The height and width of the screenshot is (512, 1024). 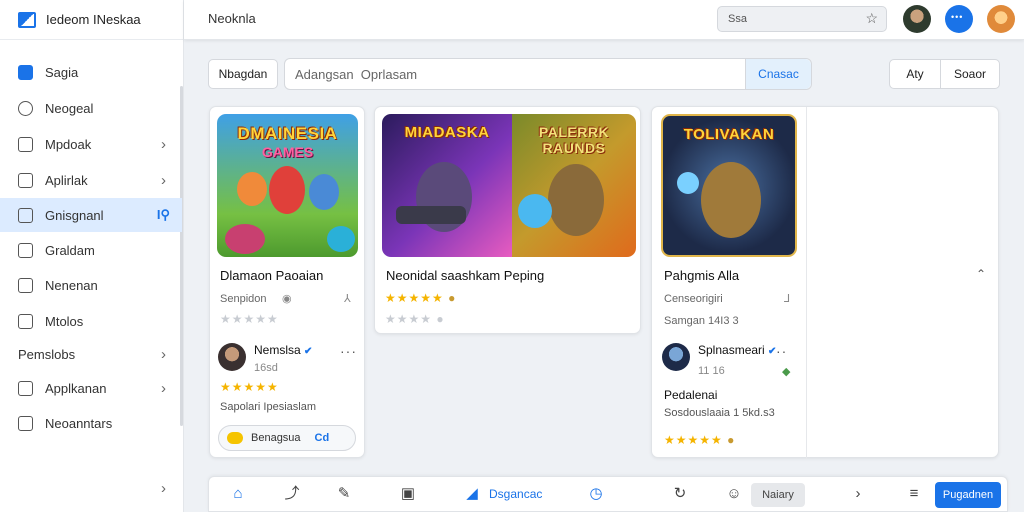 I want to click on like-icon: ◢, so click(x=472, y=494).